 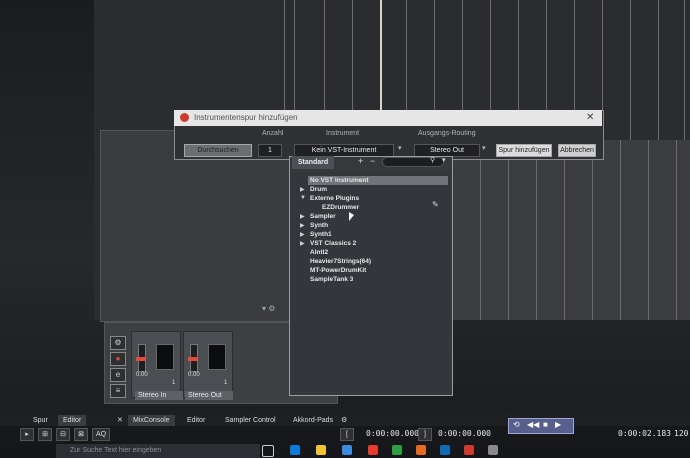 I want to click on close-icon: ✕, so click(x=590, y=117).